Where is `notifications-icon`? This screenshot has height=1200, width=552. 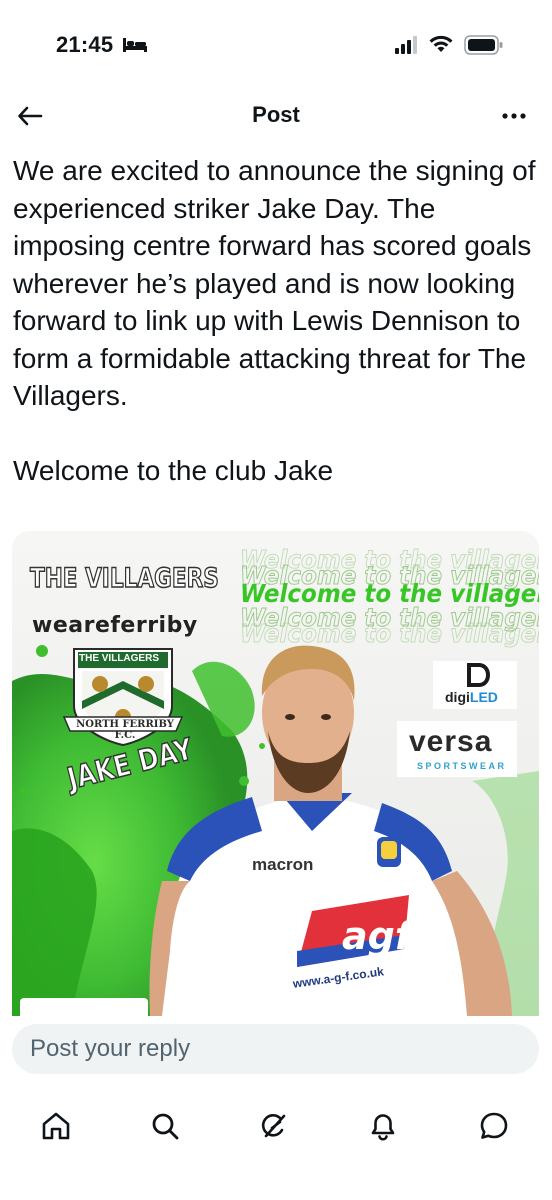
notifications-icon is located at coordinates (383, 1127).